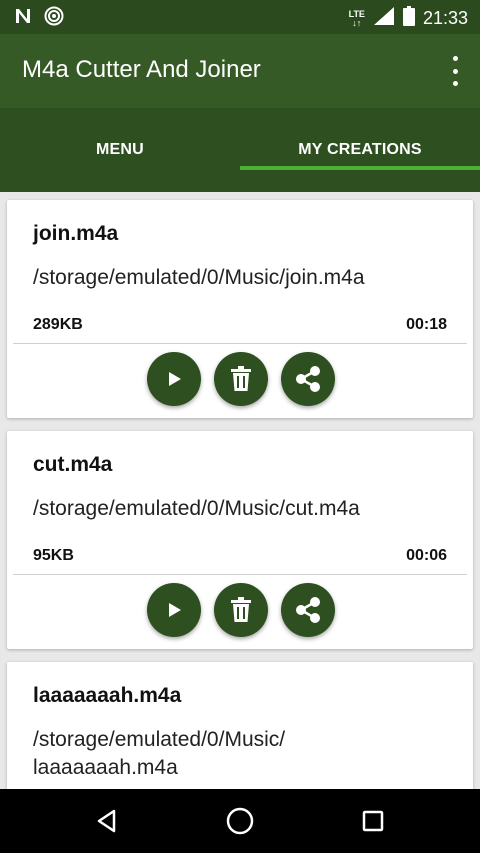 This screenshot has height=853, width=480. I want to click on overflow-menu-icon, so click(455, 71).